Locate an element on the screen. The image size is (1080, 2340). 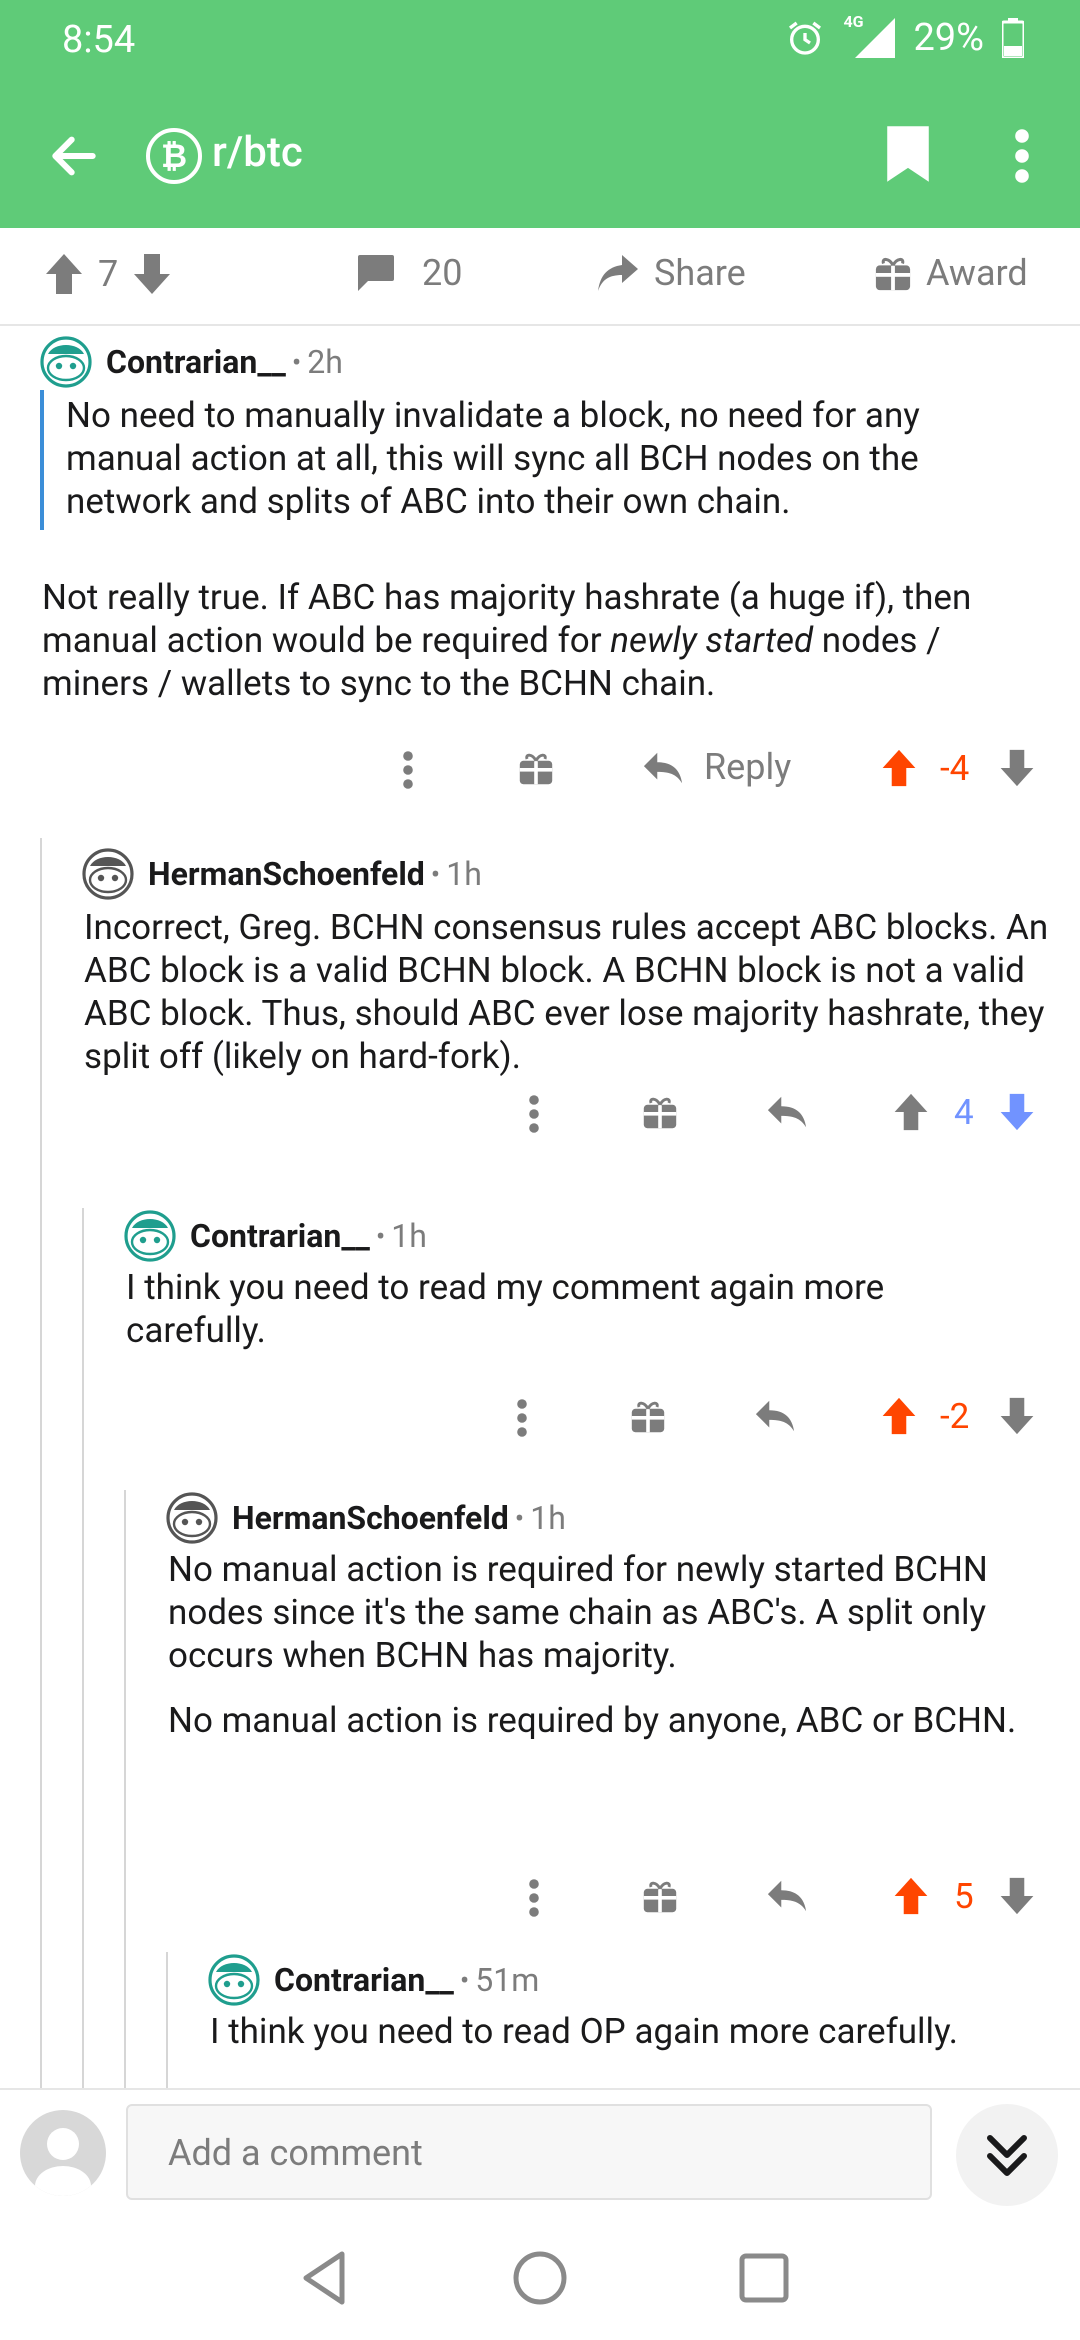
comment-score: 4 is located at coordinates (964, 1112).